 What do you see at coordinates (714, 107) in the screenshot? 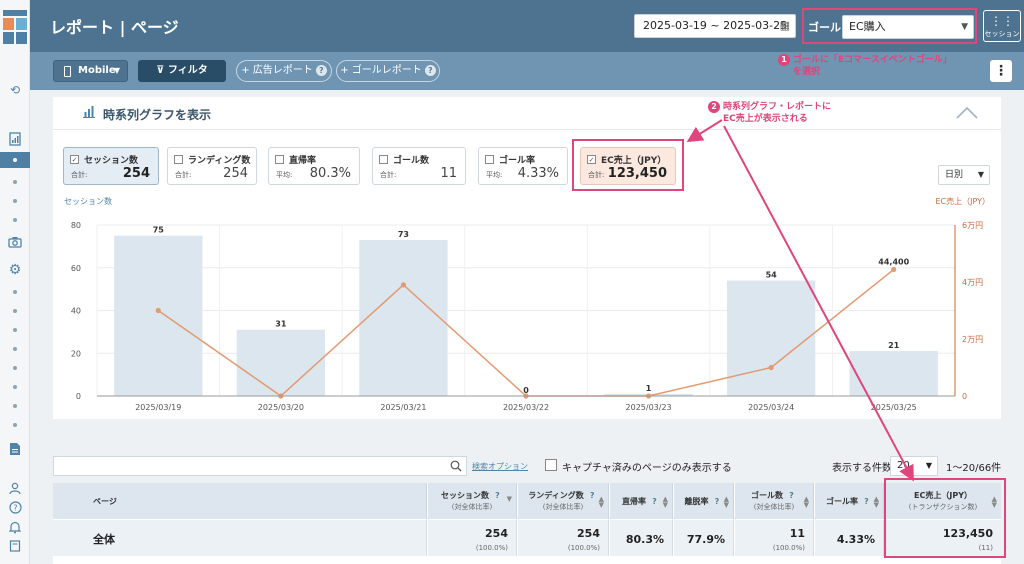
I see `annotation-number: 2` at bounding box center [714, 107].